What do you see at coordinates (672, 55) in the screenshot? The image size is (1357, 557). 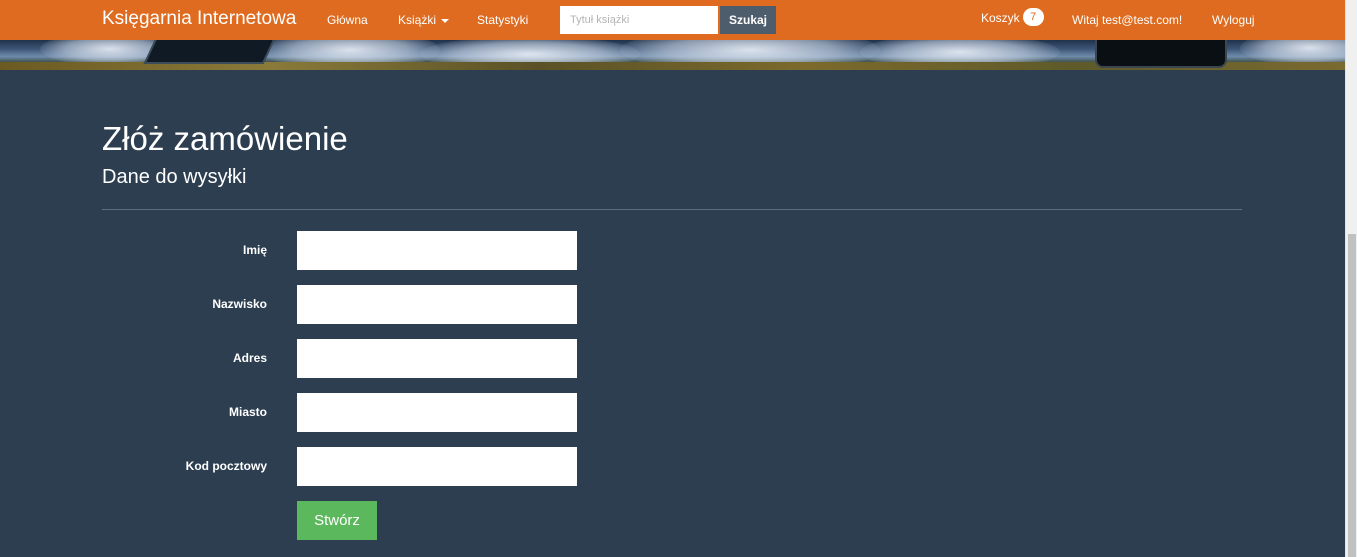 I see `header-banner-image` at bounding box center [672, 55].